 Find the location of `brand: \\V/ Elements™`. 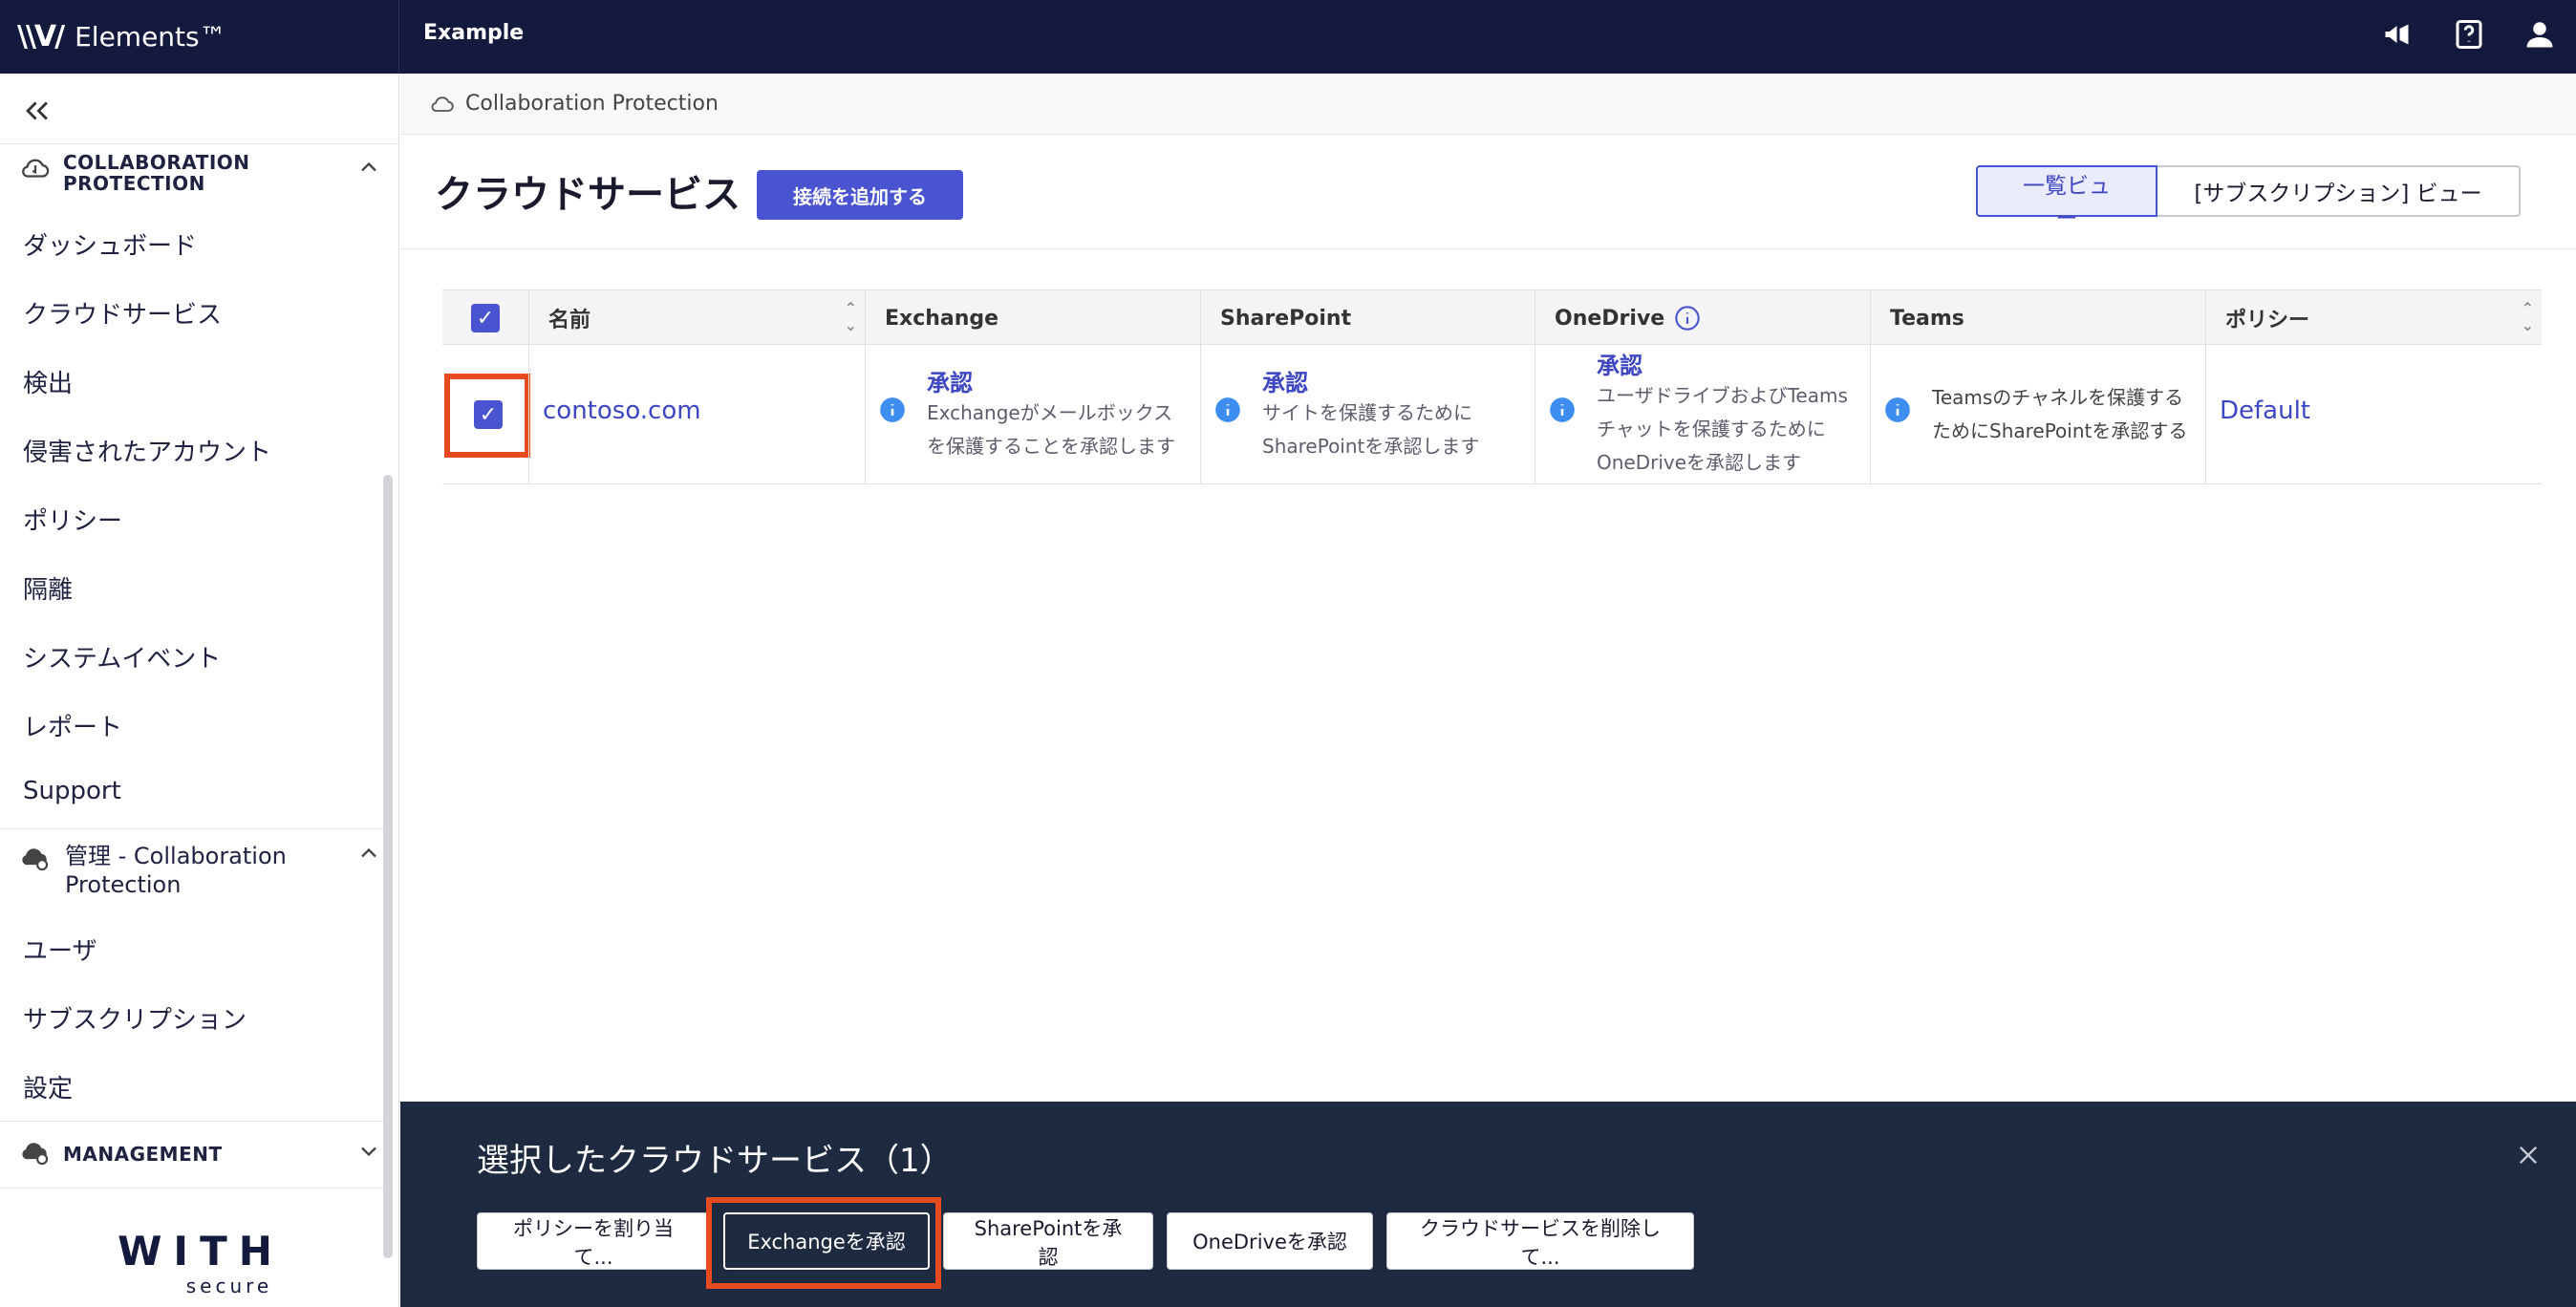

brand: \\V/ Elements™ is located at coordinates (199, 37).